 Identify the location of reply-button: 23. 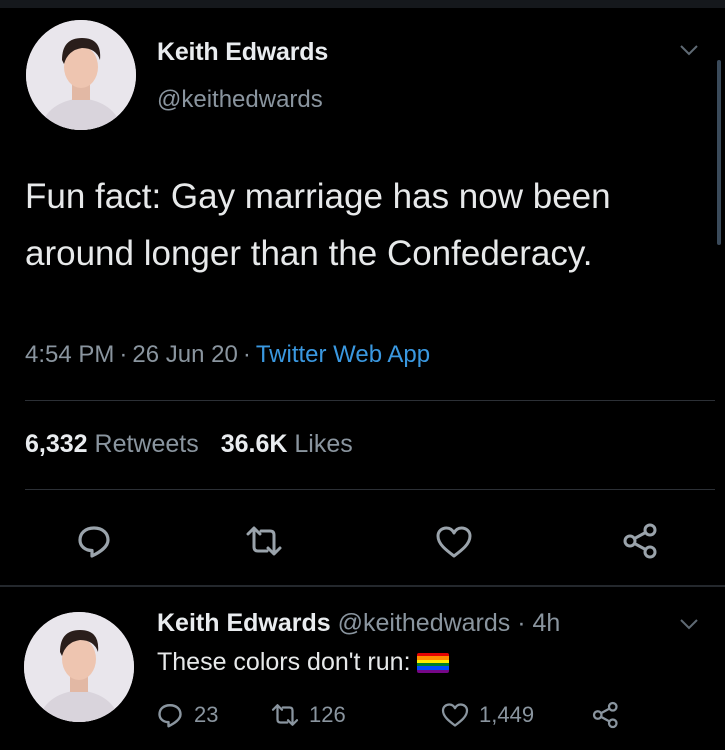
(186, 715).